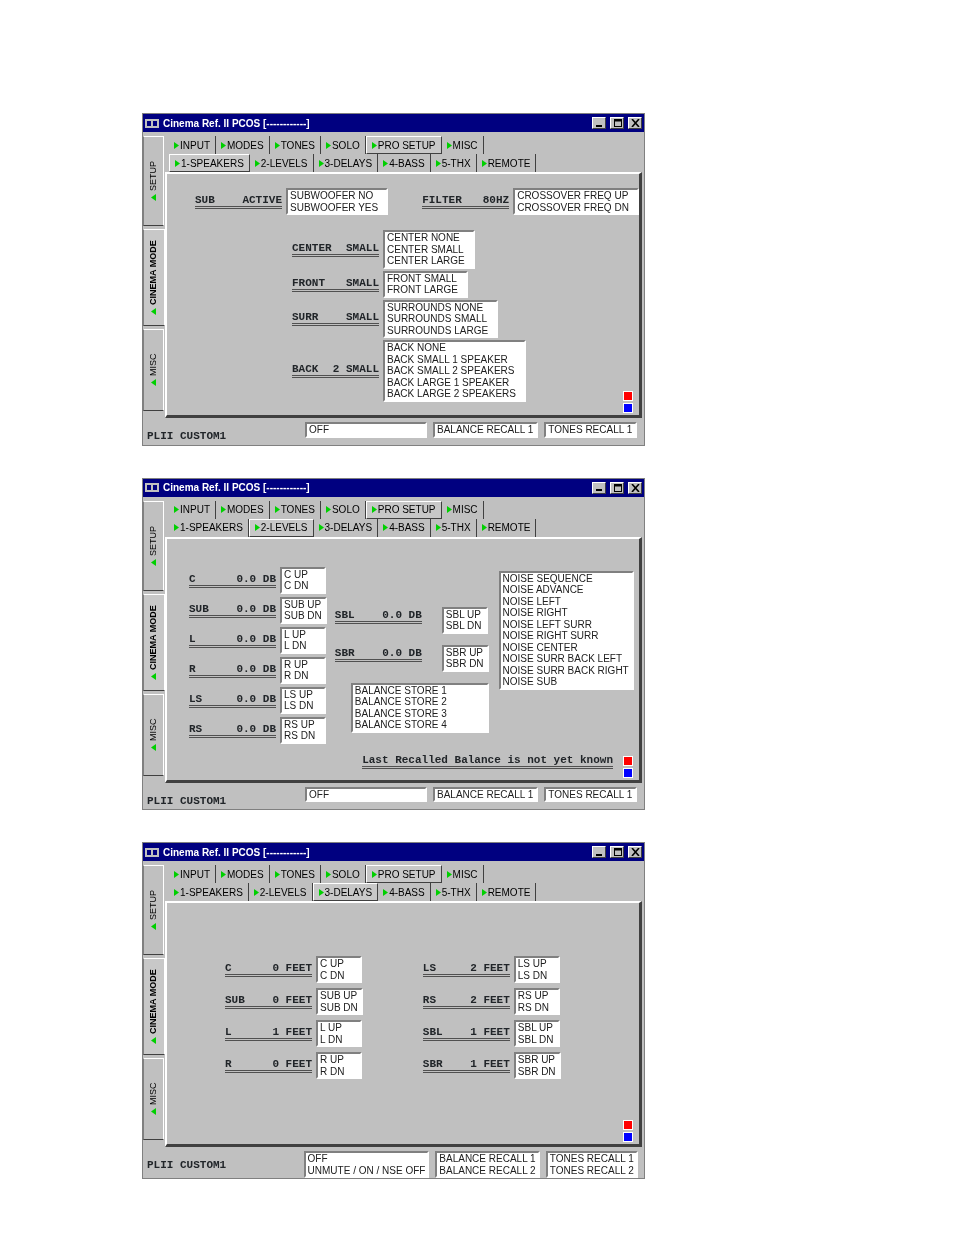 This screenshot has width=954, height=1235. What do you see at coordinates (565, 613) in the screenshot?
I see `list-option: NOISE RIGHT` at bounding box center [565, 613].